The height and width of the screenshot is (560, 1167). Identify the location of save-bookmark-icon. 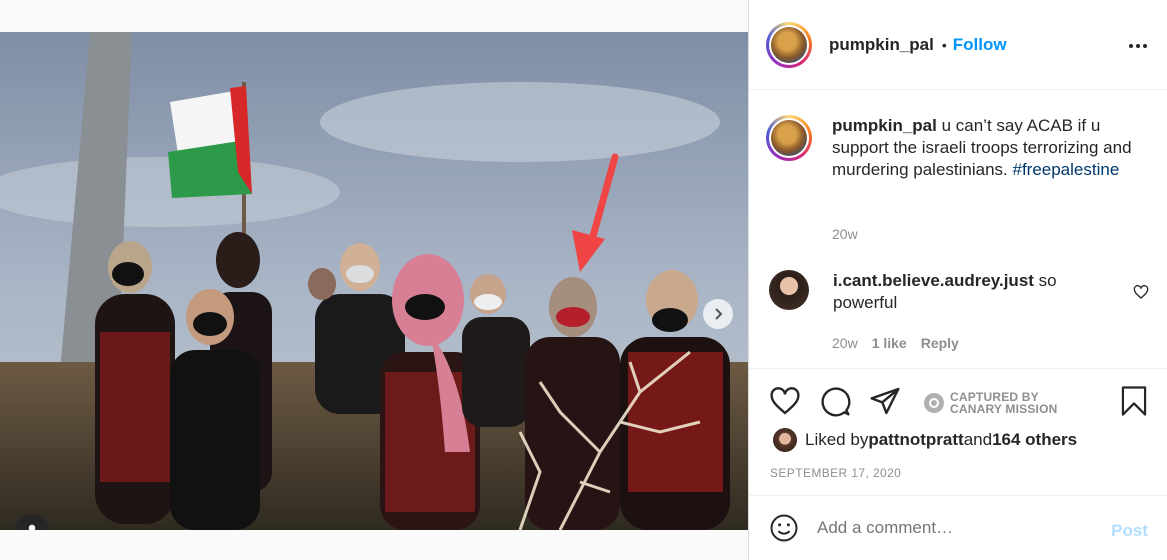
(1134, 401).